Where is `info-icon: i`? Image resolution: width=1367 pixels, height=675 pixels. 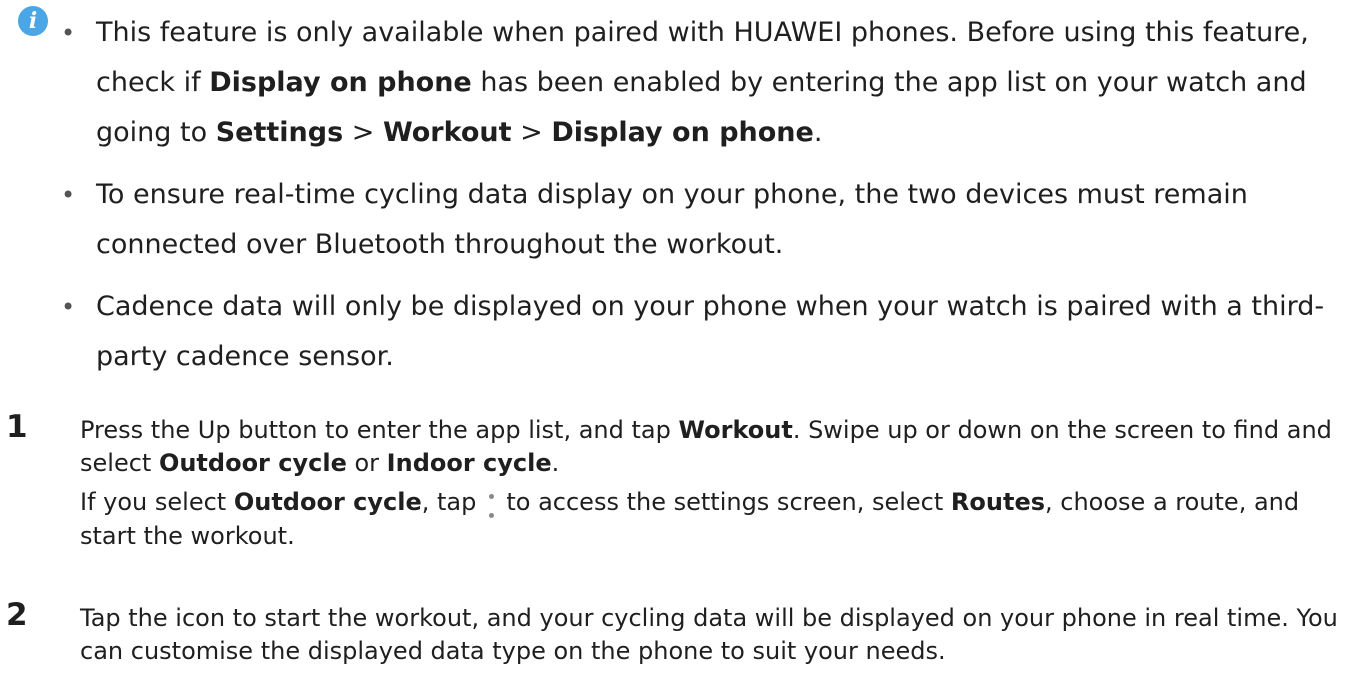
info-icon: i is located at coordinates (33, 21).